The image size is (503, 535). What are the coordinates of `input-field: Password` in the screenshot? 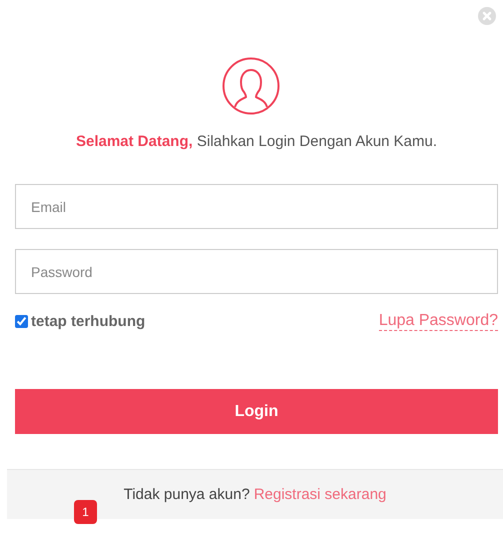 It's located at (256, 271).